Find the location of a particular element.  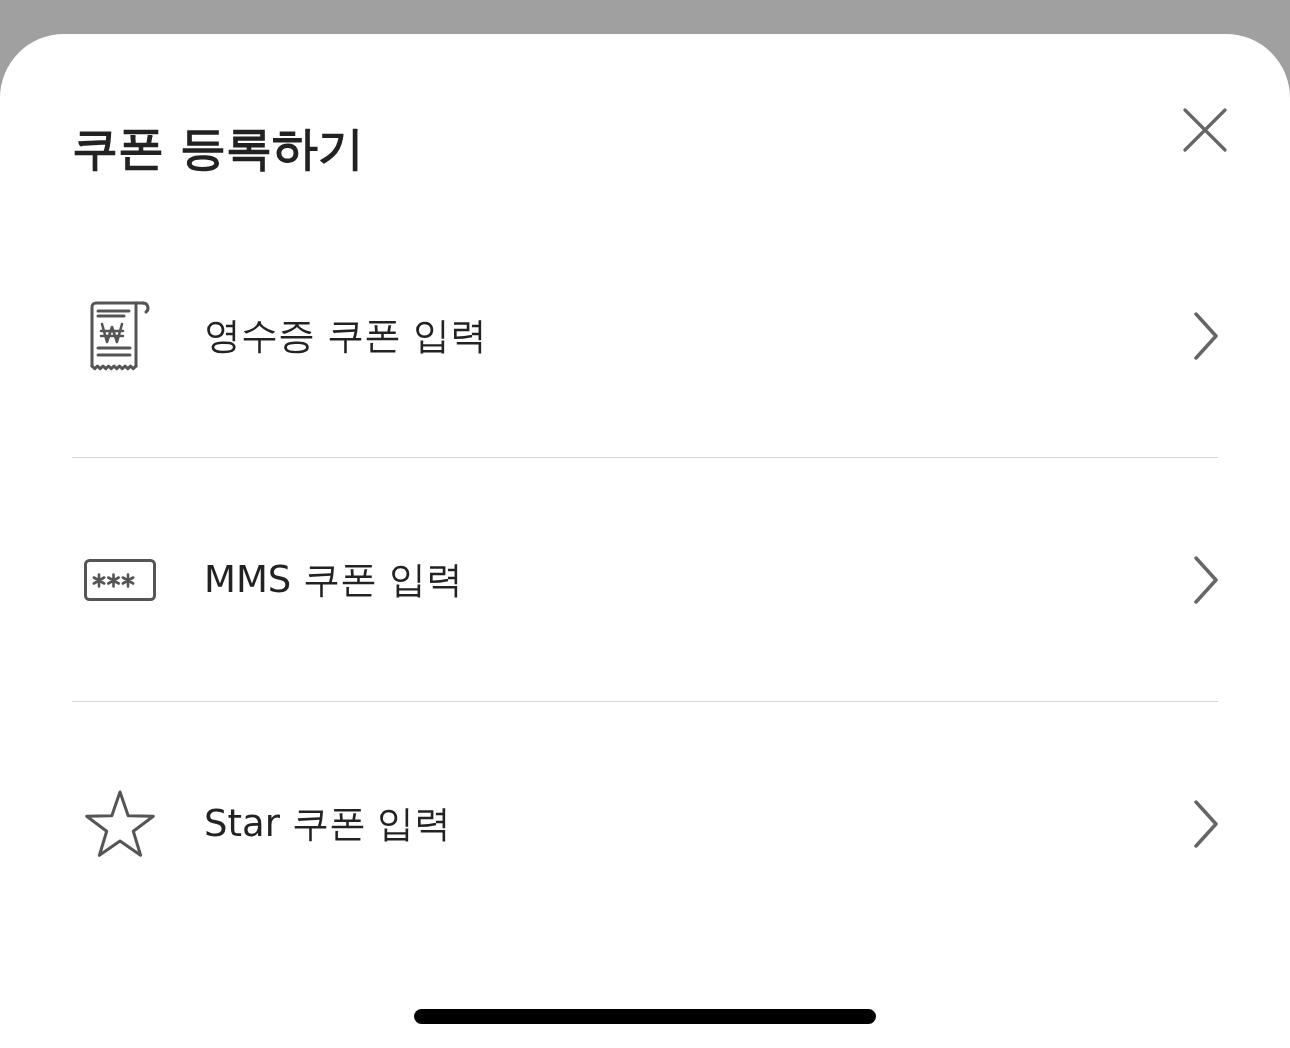

sheet-title: 쿠폰 등록하기 is located at coordinates (218, 148).